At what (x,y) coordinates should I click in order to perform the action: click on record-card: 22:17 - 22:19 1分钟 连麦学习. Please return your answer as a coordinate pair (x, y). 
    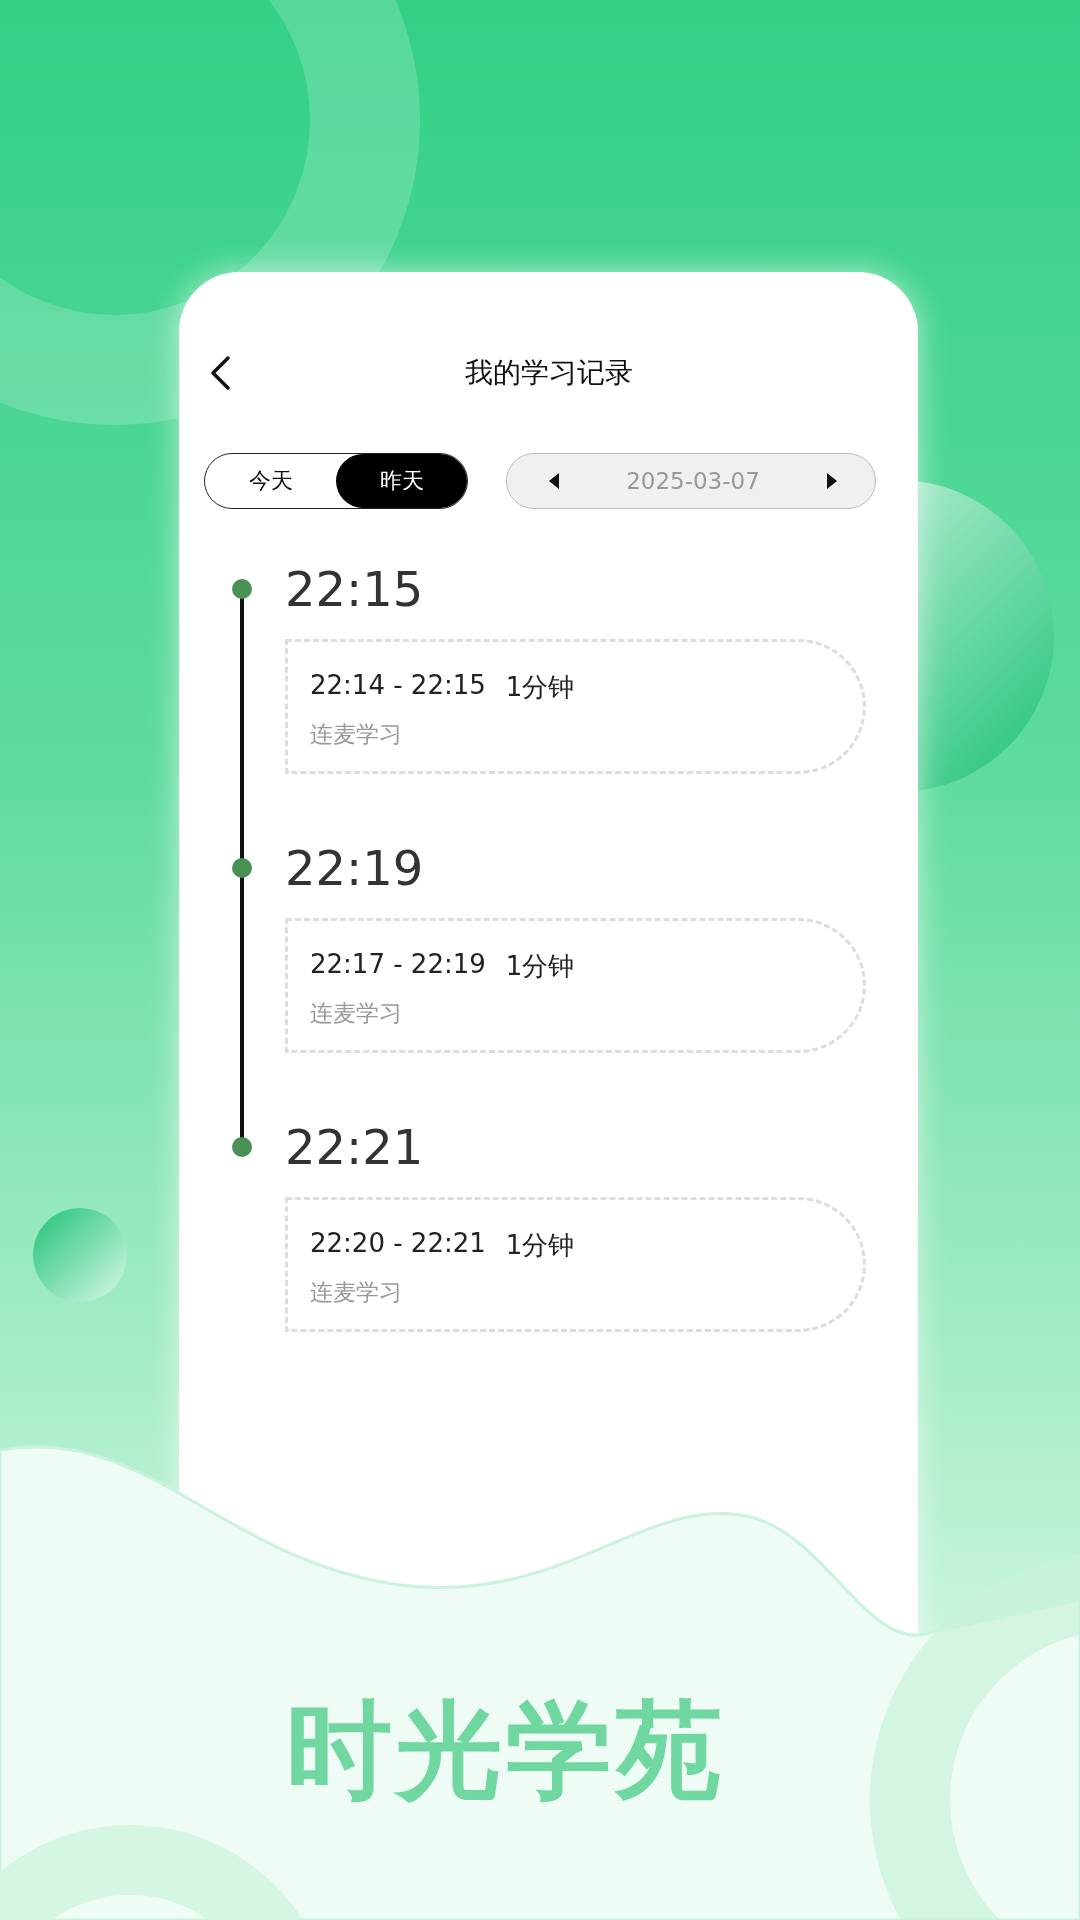
    Looking at the image, I should click on (575, 985).